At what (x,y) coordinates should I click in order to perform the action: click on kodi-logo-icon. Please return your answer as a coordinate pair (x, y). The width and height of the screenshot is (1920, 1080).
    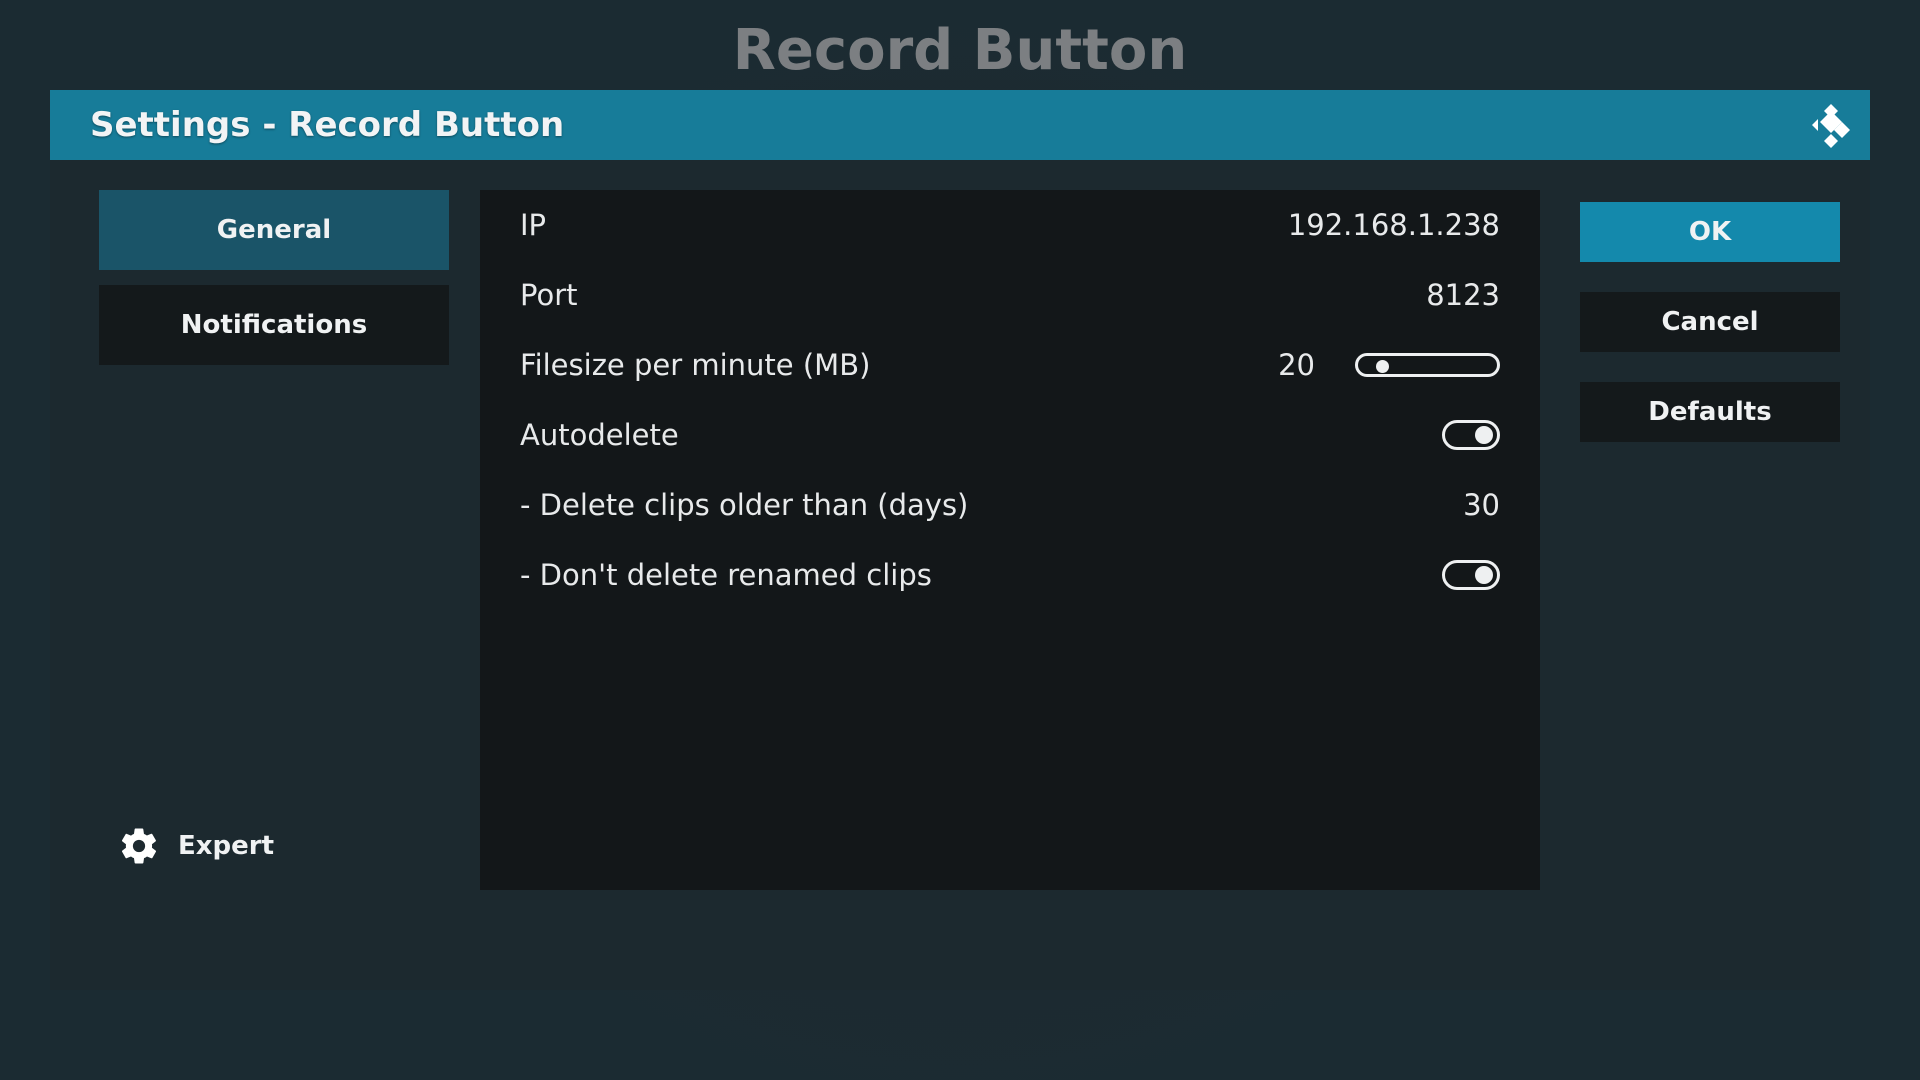
    Looking at the image, I should click on (1831, 126).